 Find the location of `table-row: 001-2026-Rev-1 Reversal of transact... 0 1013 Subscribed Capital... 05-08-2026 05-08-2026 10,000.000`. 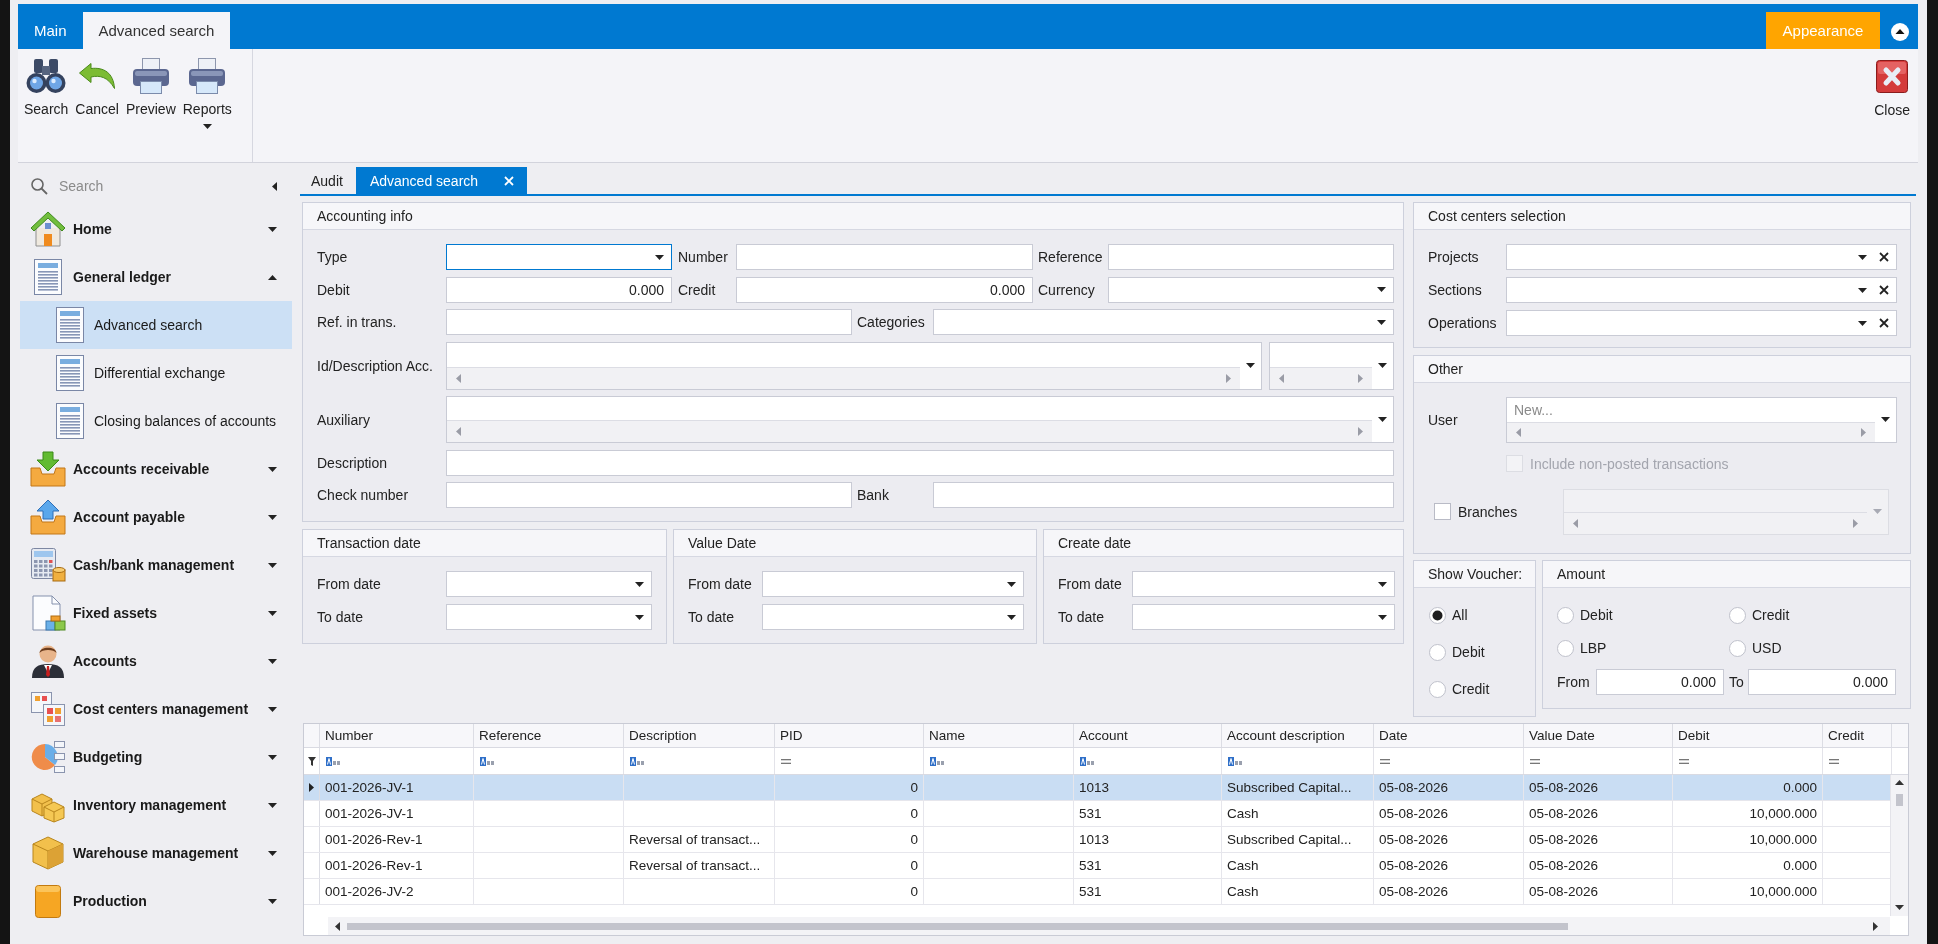

table-row: 001-2026-Rev-1 Reversal of transact... 0 1013 Subscribed Capital... 05-08-2026 05-08-2026 10,000.000 is located at coordinates (1097, 840).